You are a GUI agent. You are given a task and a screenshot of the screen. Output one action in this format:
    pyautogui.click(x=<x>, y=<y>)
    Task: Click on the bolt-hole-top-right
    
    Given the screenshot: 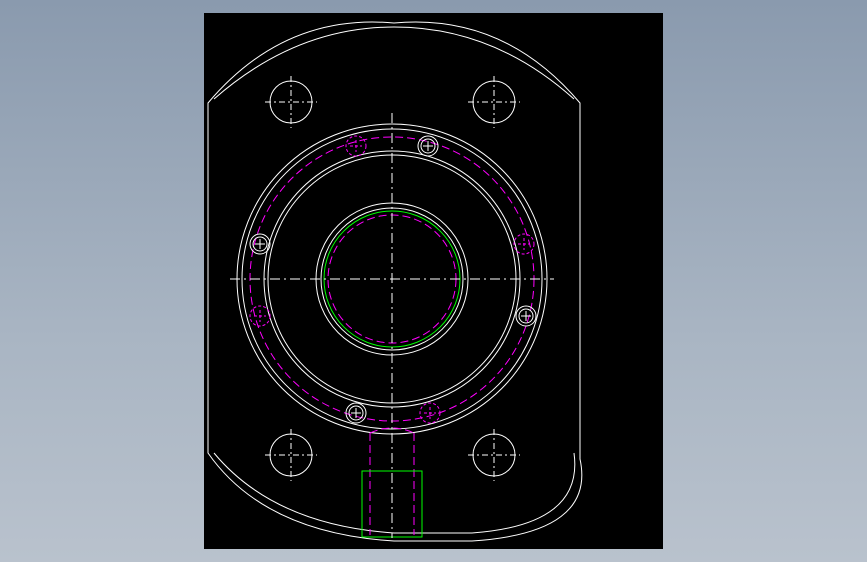 What is the action you would take?
    pyautogui.click(x=494, y=102)
    